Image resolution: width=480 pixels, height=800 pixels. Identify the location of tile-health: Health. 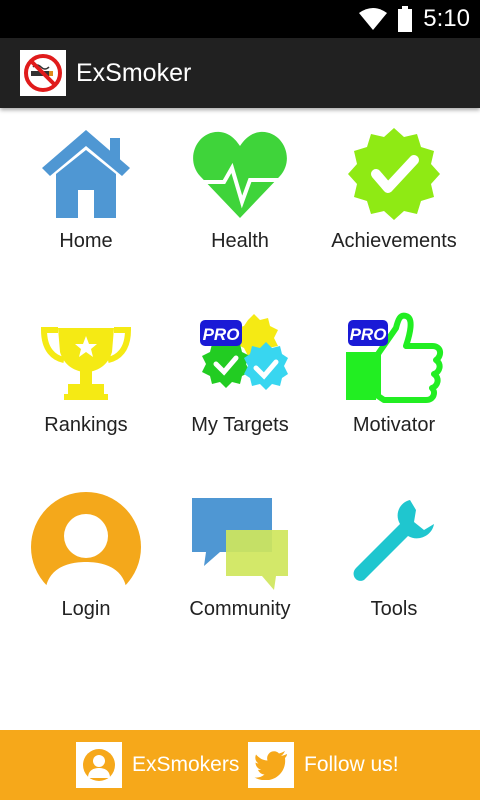
(240, 202).